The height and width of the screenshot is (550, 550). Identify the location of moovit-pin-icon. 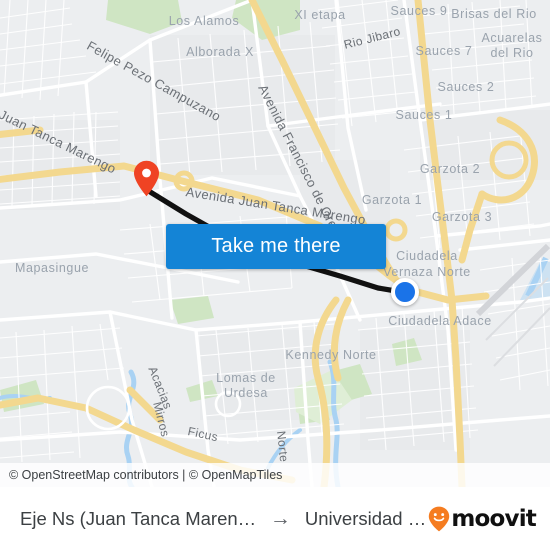
(439, 518).